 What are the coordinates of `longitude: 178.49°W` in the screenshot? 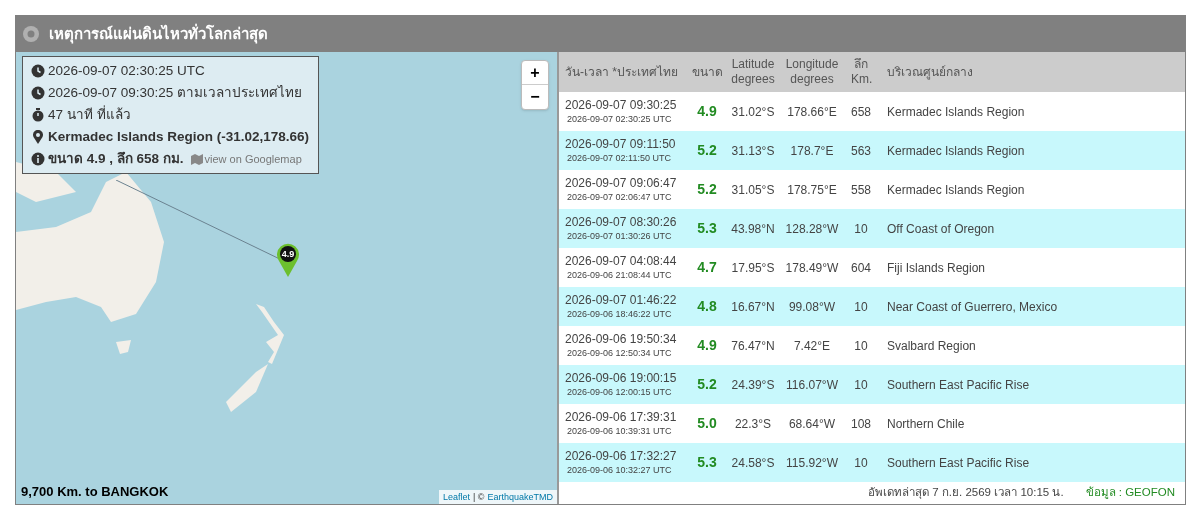 It's located at (812, 268).